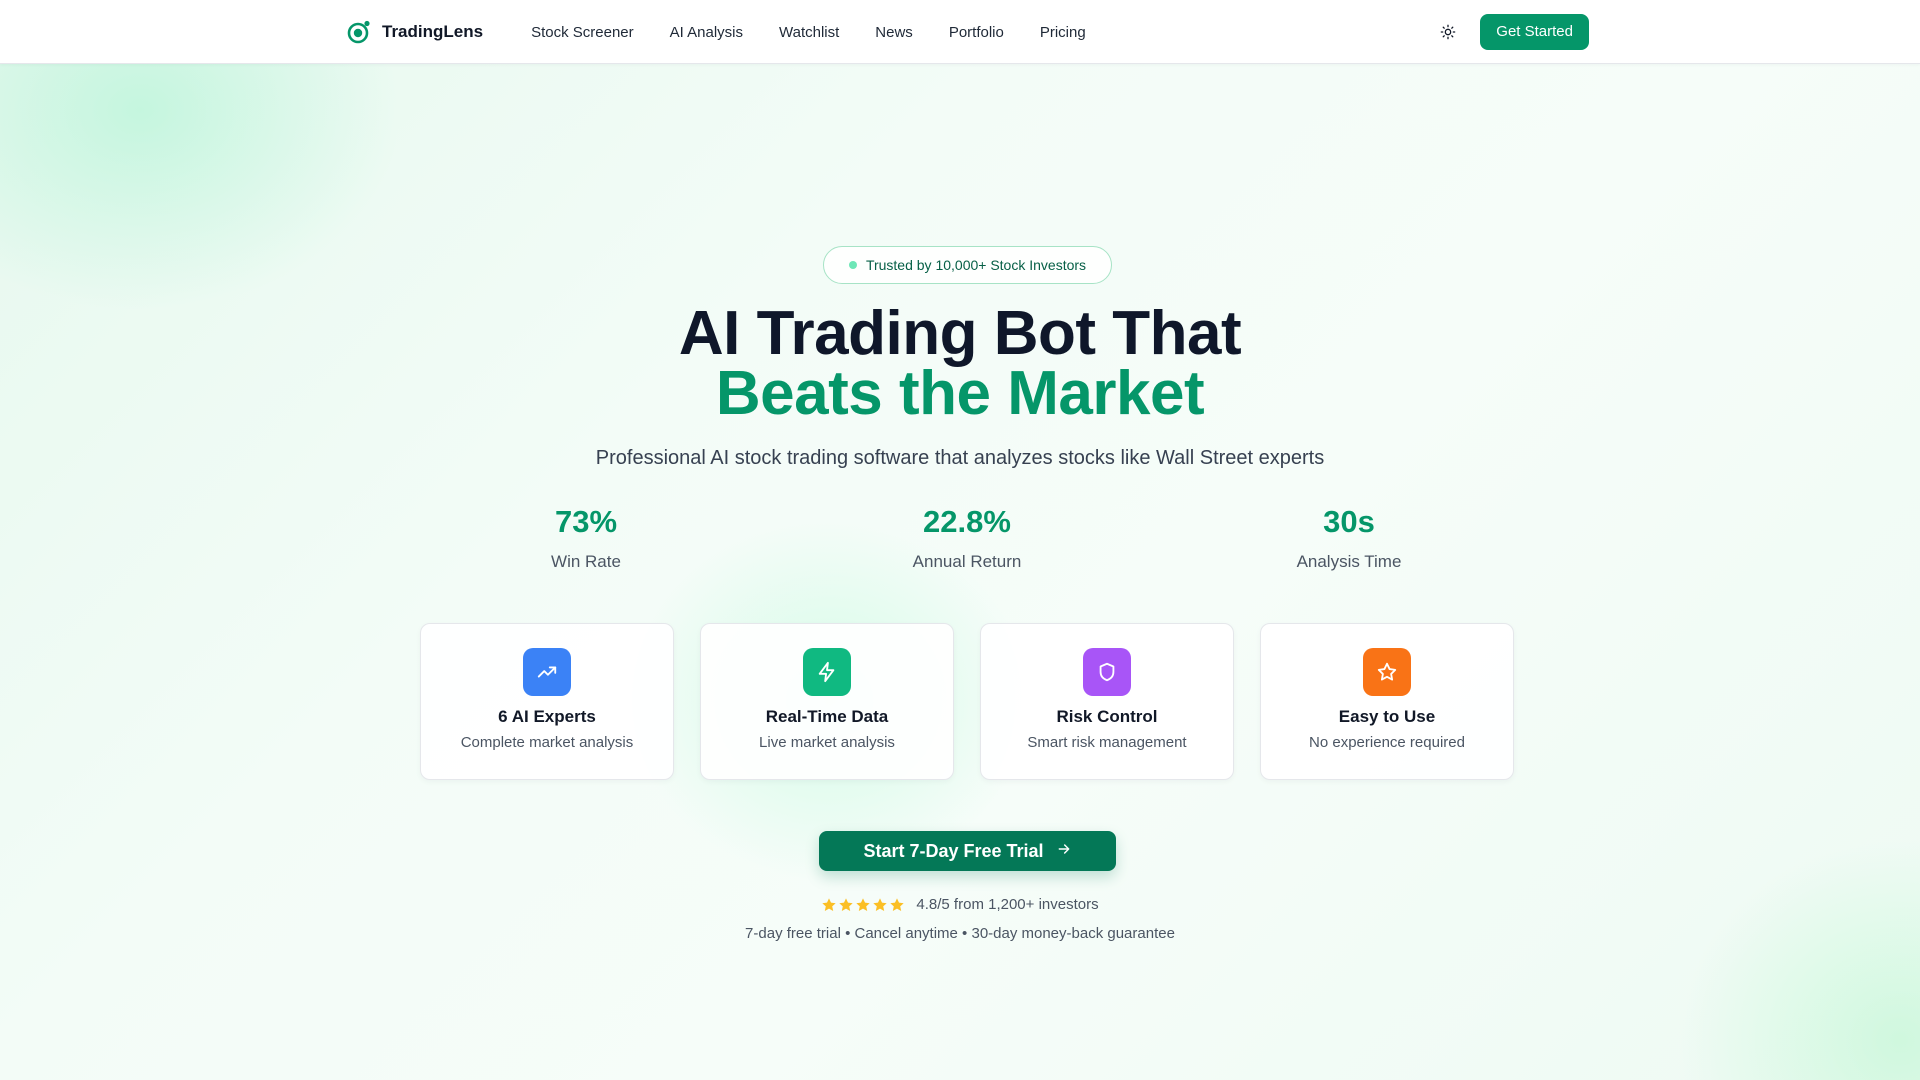  What do you see at coordinates (547, 716) in the screenshot?
I see `feature-title: 6 AI Experts` at bounding box center [547, 716].